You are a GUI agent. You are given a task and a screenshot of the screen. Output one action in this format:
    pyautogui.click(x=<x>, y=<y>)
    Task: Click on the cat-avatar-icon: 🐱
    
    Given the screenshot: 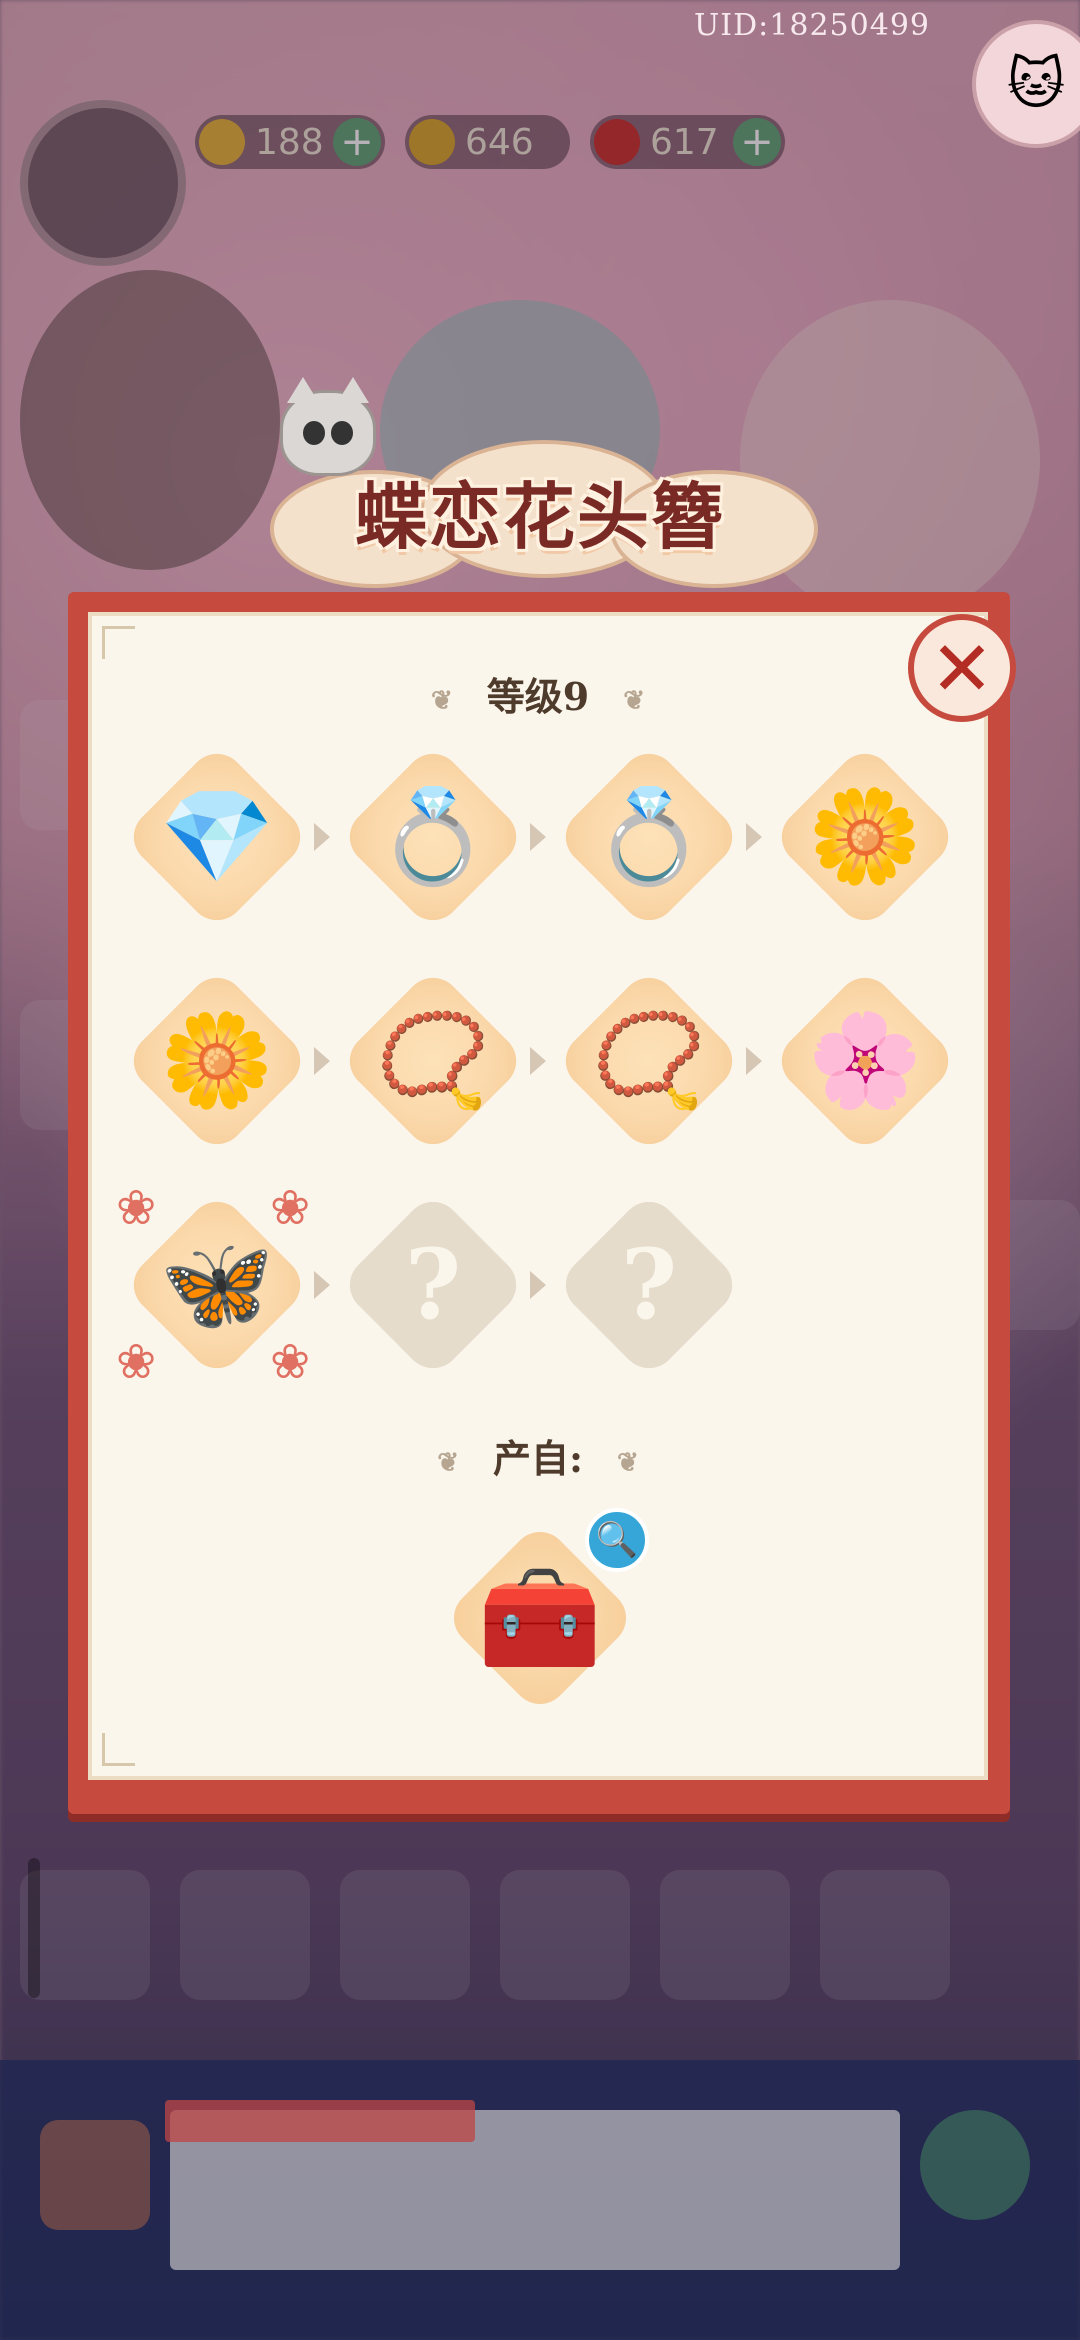 What is the action you would take?
    pyautogui.click(x=1036, y=84)
    